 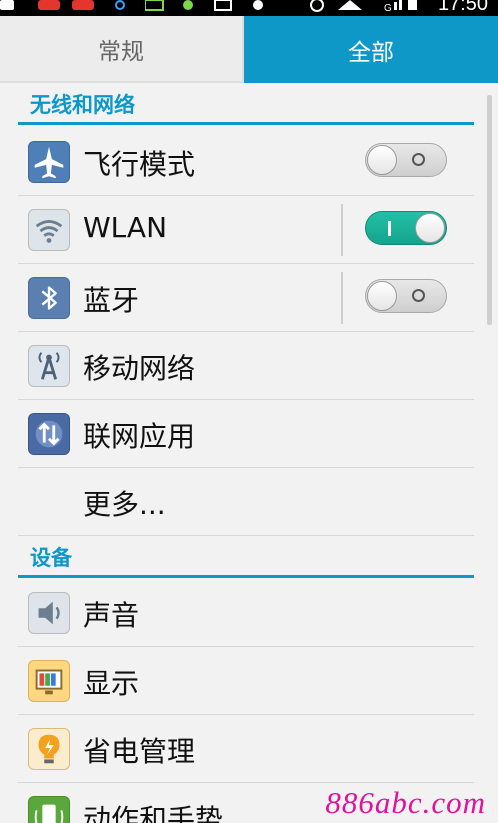 What do you see at coordinates (139, 164) in the screenshot?
I see `row-label: 飞行模式` at bounding box center [139, 164].